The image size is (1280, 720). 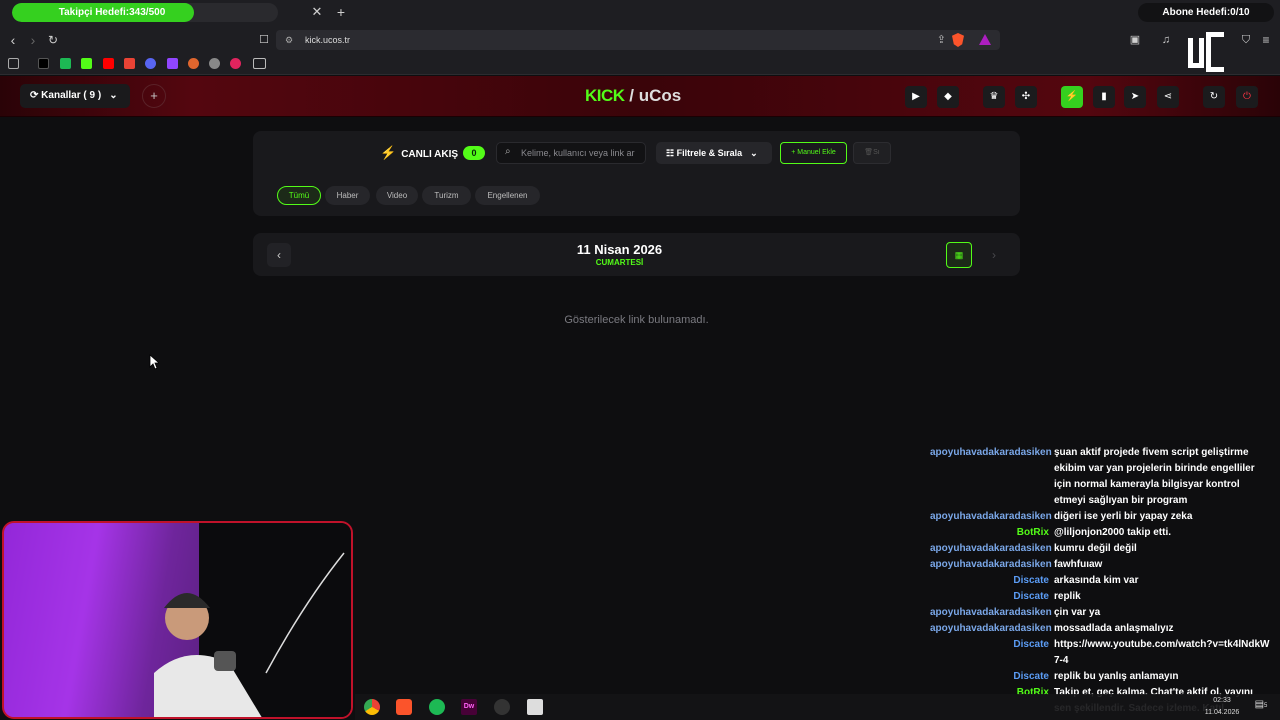 I want to click on obs-icon, so click(x=502, y=707).